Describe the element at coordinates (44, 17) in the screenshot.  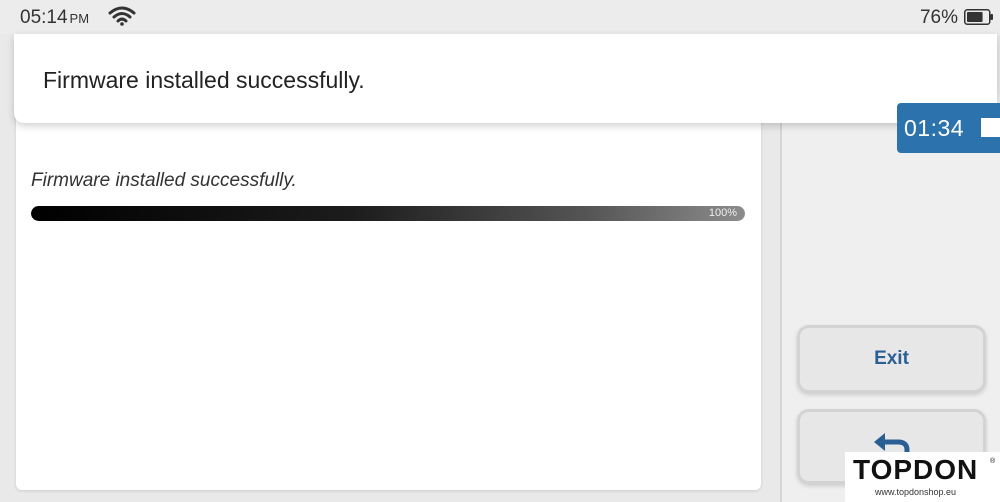
I see `clock-time: 05:14` at that location.